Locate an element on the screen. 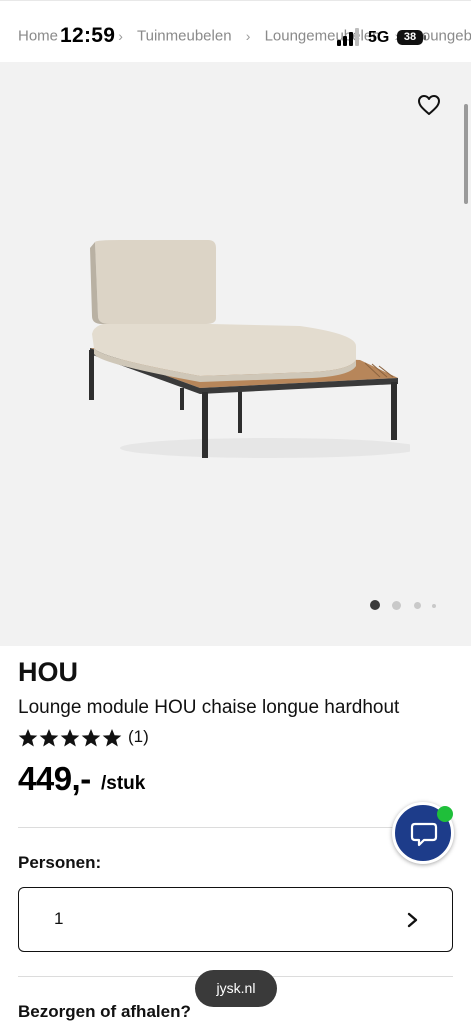 The image size is (471, 1024). chat-bubble-icon is located at coordinates (424, 834).